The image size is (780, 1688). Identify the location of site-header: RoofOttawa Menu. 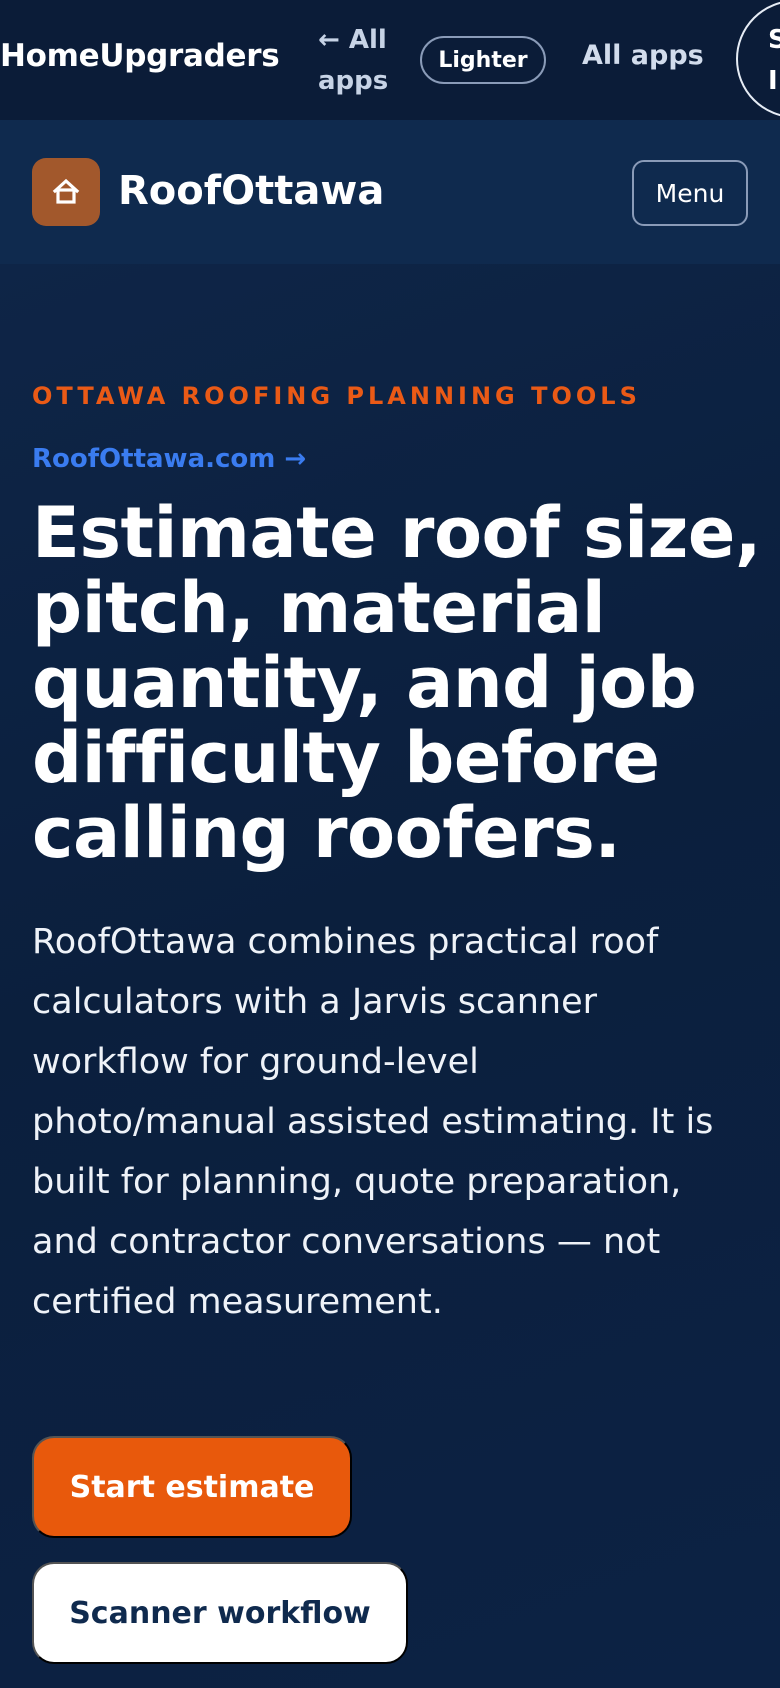
(390, 192).